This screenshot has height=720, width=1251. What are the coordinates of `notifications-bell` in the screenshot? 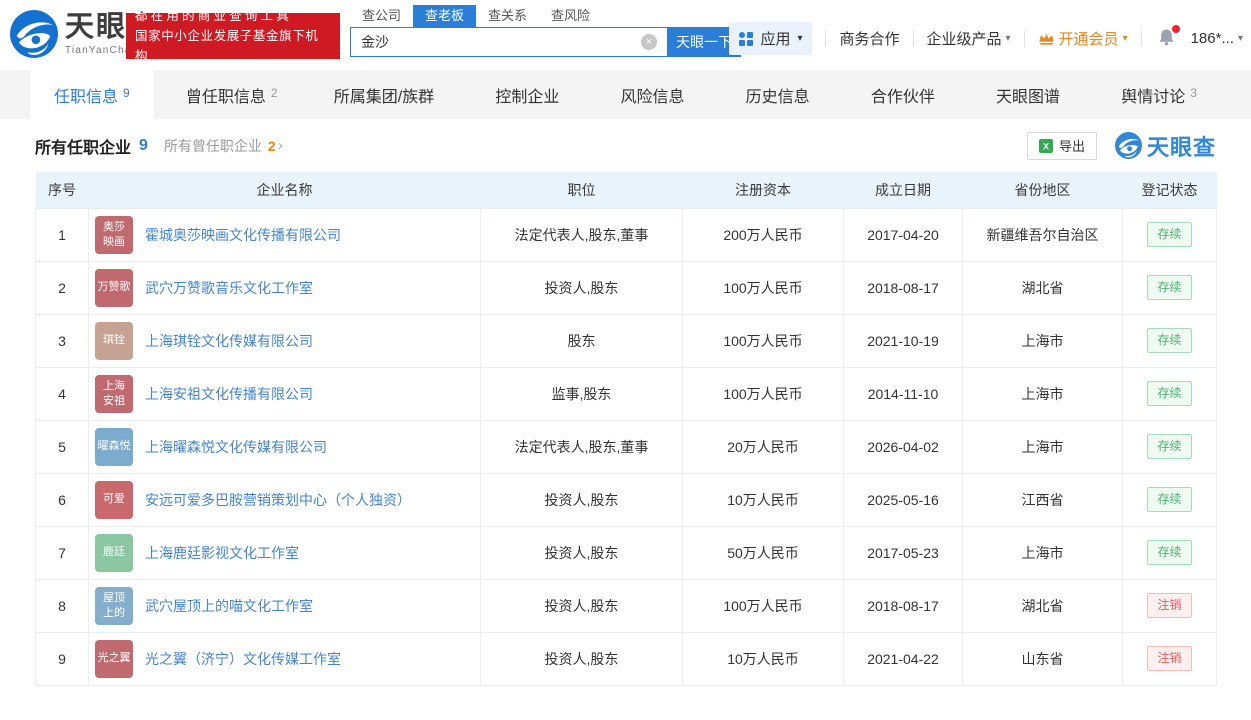 It's located at (1168, 37).